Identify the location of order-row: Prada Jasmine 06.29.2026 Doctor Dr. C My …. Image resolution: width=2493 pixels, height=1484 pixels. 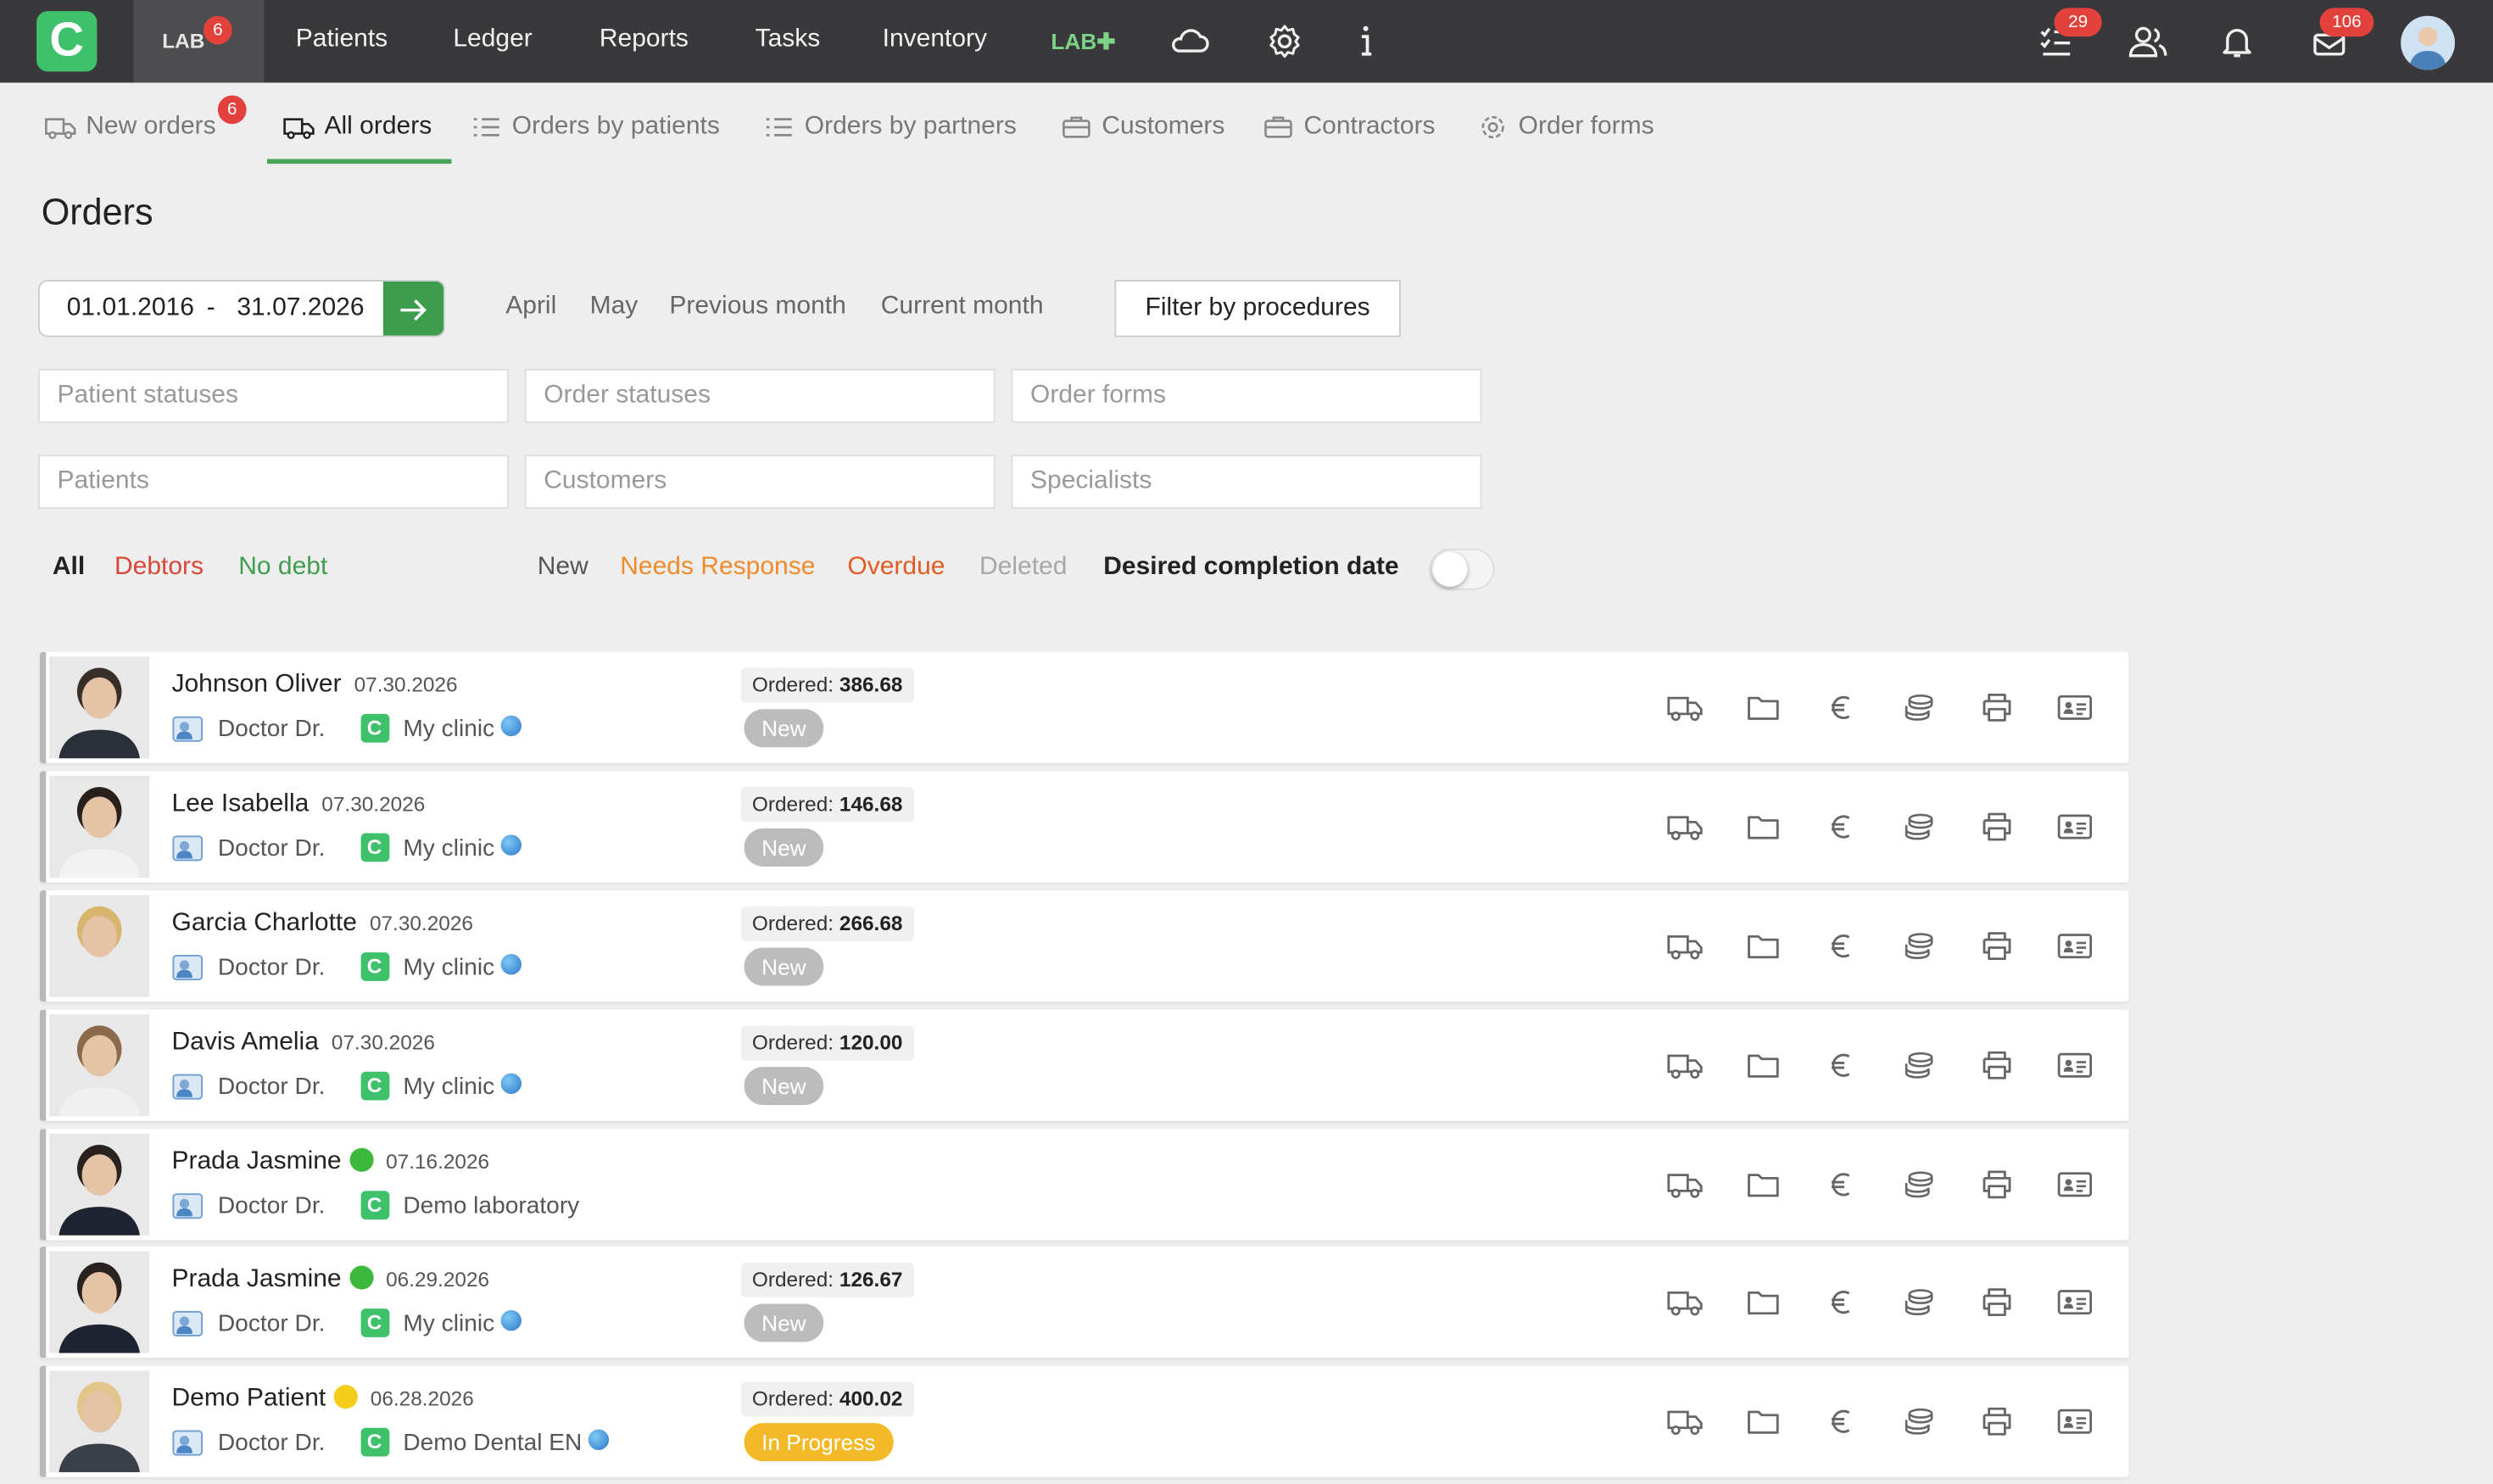
(1084, 1302).